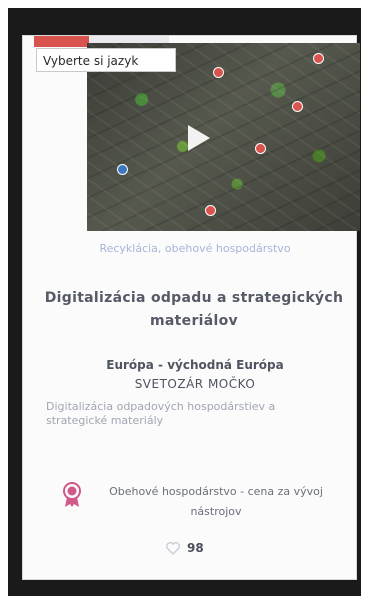  Describe the element at coordinates (195, 248) in the screenshot. I see `category-label: Recyklácia, obehové hospodárstvo` at that location.